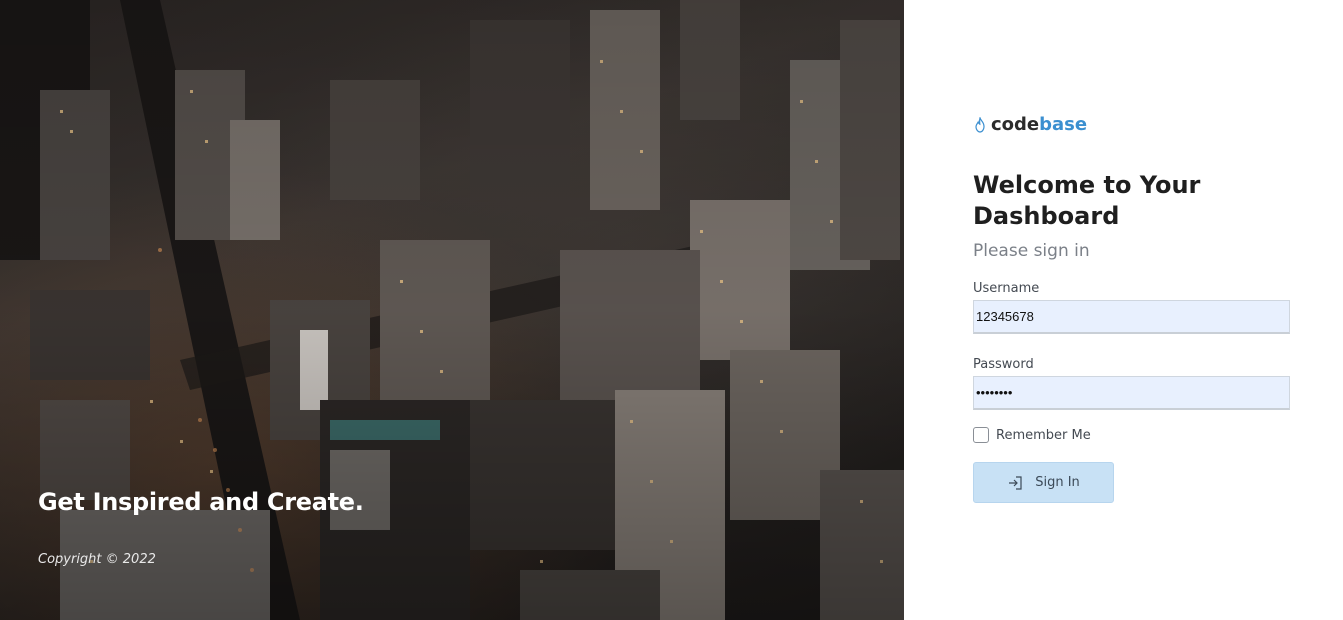 This screenshot has height=620, width=1343. What do you see at coordinates (980, 124) in the screenshot?
I see `flame-icon` at bounding box center [980, 124].